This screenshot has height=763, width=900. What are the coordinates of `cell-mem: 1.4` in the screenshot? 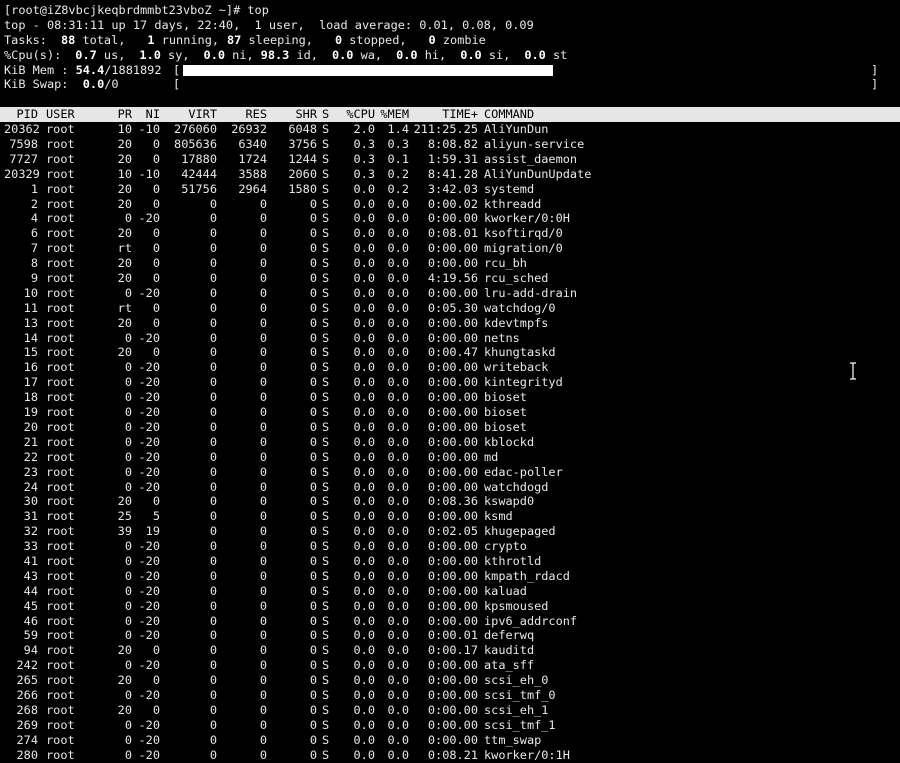 It's located at (398, 129).